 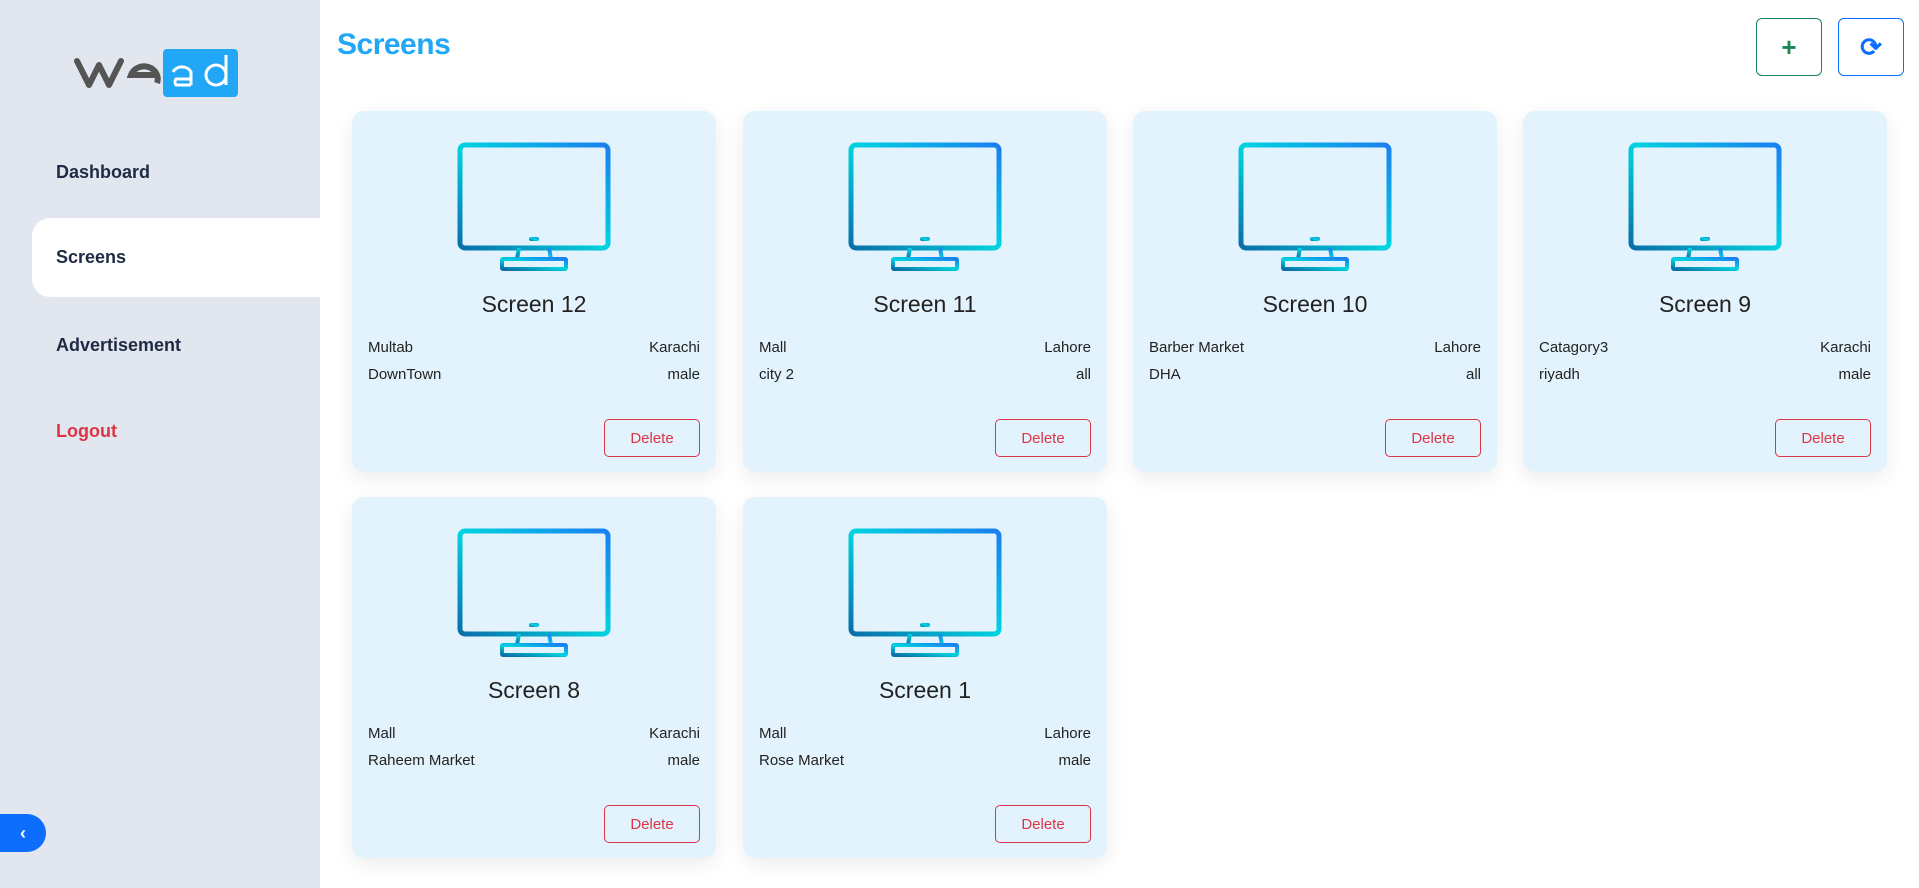 I want to click on add-screen-button: +, so click(x=1789, y=47).